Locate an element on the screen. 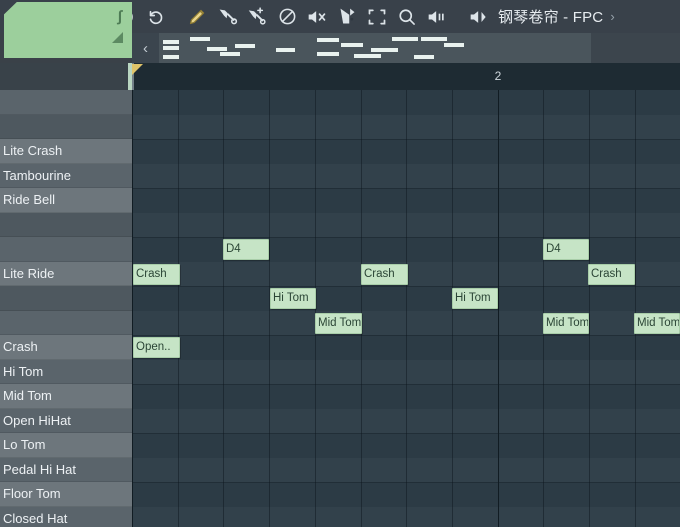 The height and width of the screenshot is (527, 680). collapse-overview-button: ‹ is located at coordinates (145, 48).